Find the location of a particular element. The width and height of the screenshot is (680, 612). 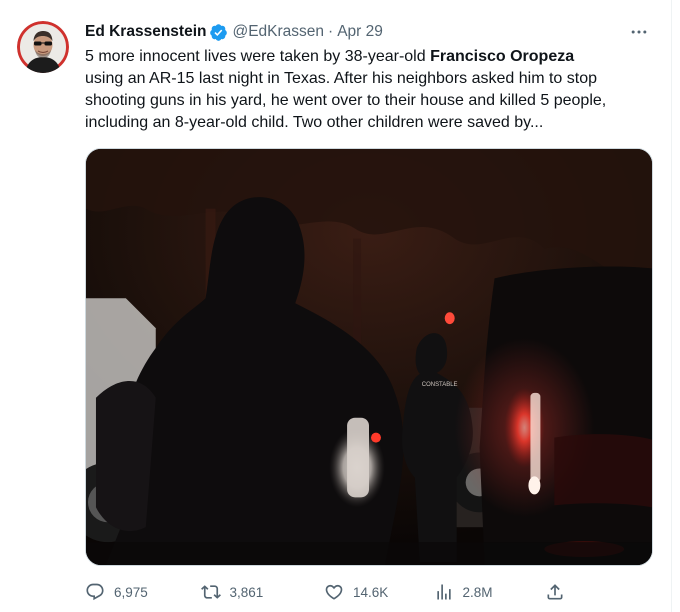

tweet-actions: 6,975 3,861 14.6K 2.8M is located at coordinates (325, 592).